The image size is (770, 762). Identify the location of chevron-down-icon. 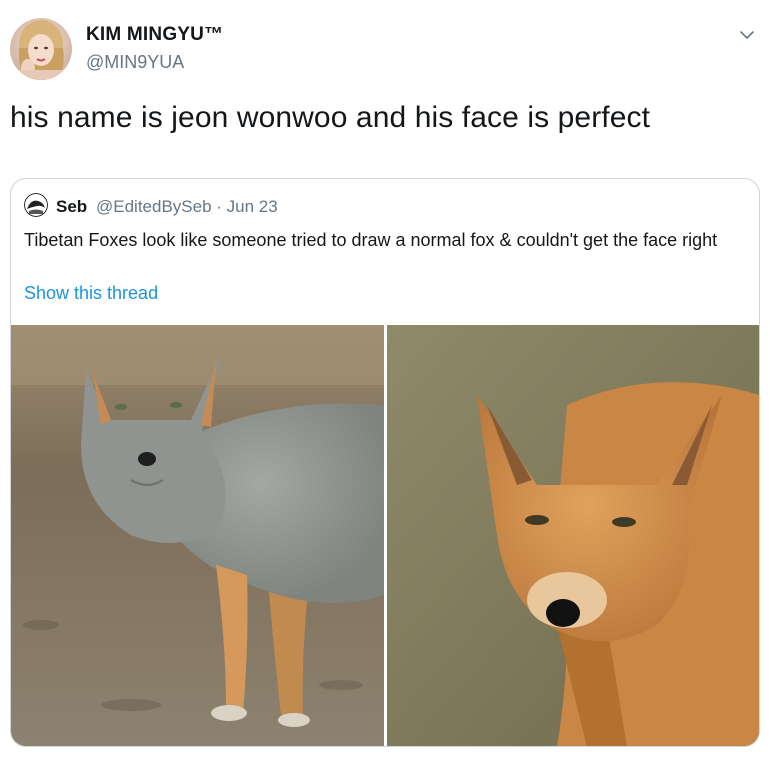
(747, 35).